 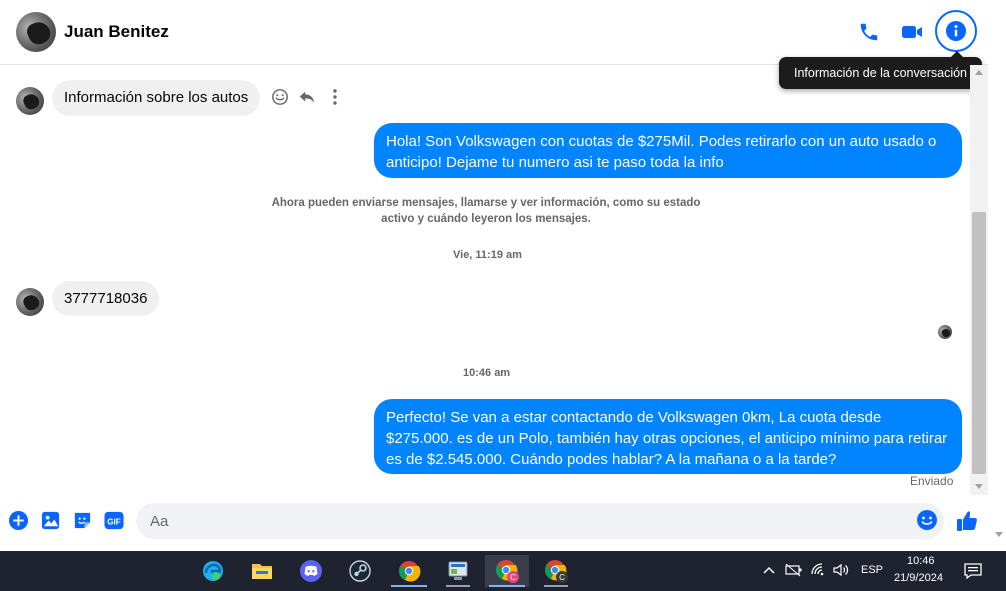 What do you see at coordinates (280, 97) in the screenshot?
I see `react-emoji-icon` at bounding box center [280, 97].